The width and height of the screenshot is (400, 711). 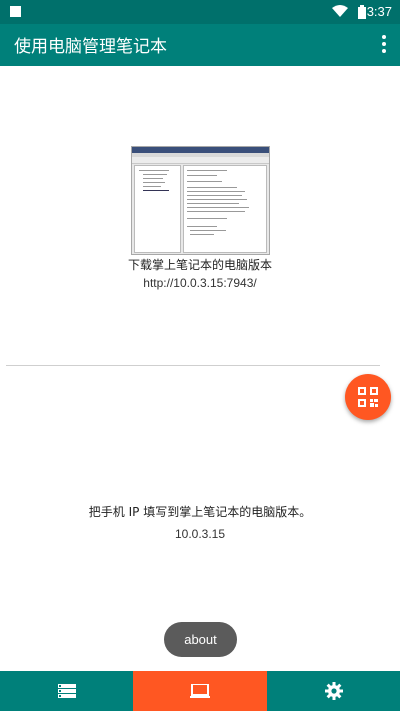 I want to click on scan-qr-button, so click(x=368, y=397).